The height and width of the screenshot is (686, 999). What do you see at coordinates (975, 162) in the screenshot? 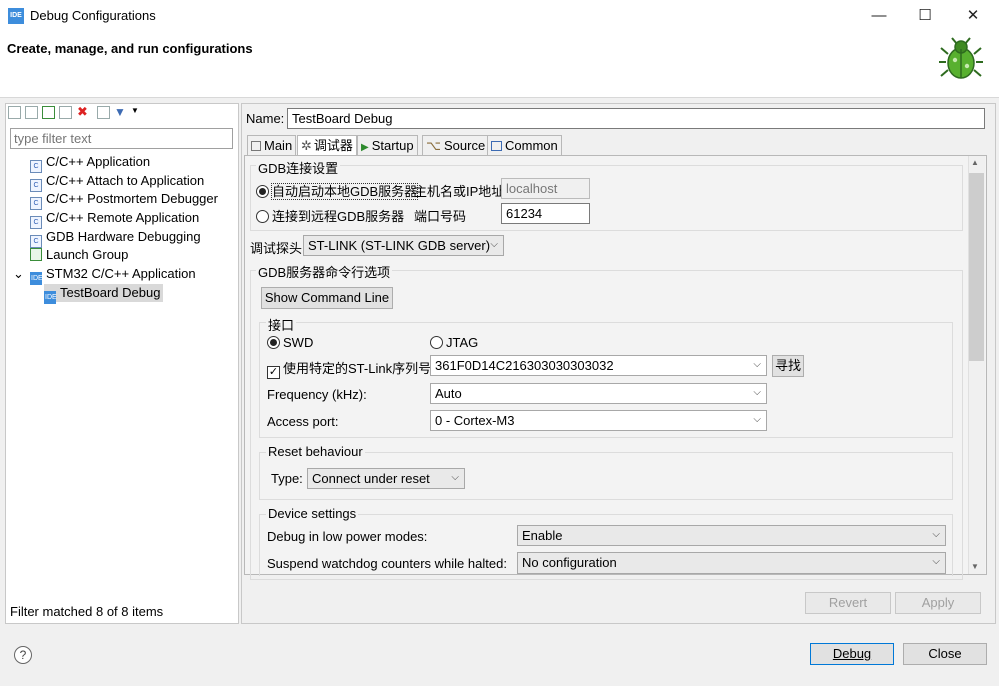
I see `scroll-up-icon: ▲` at bounding box center [975, 162].